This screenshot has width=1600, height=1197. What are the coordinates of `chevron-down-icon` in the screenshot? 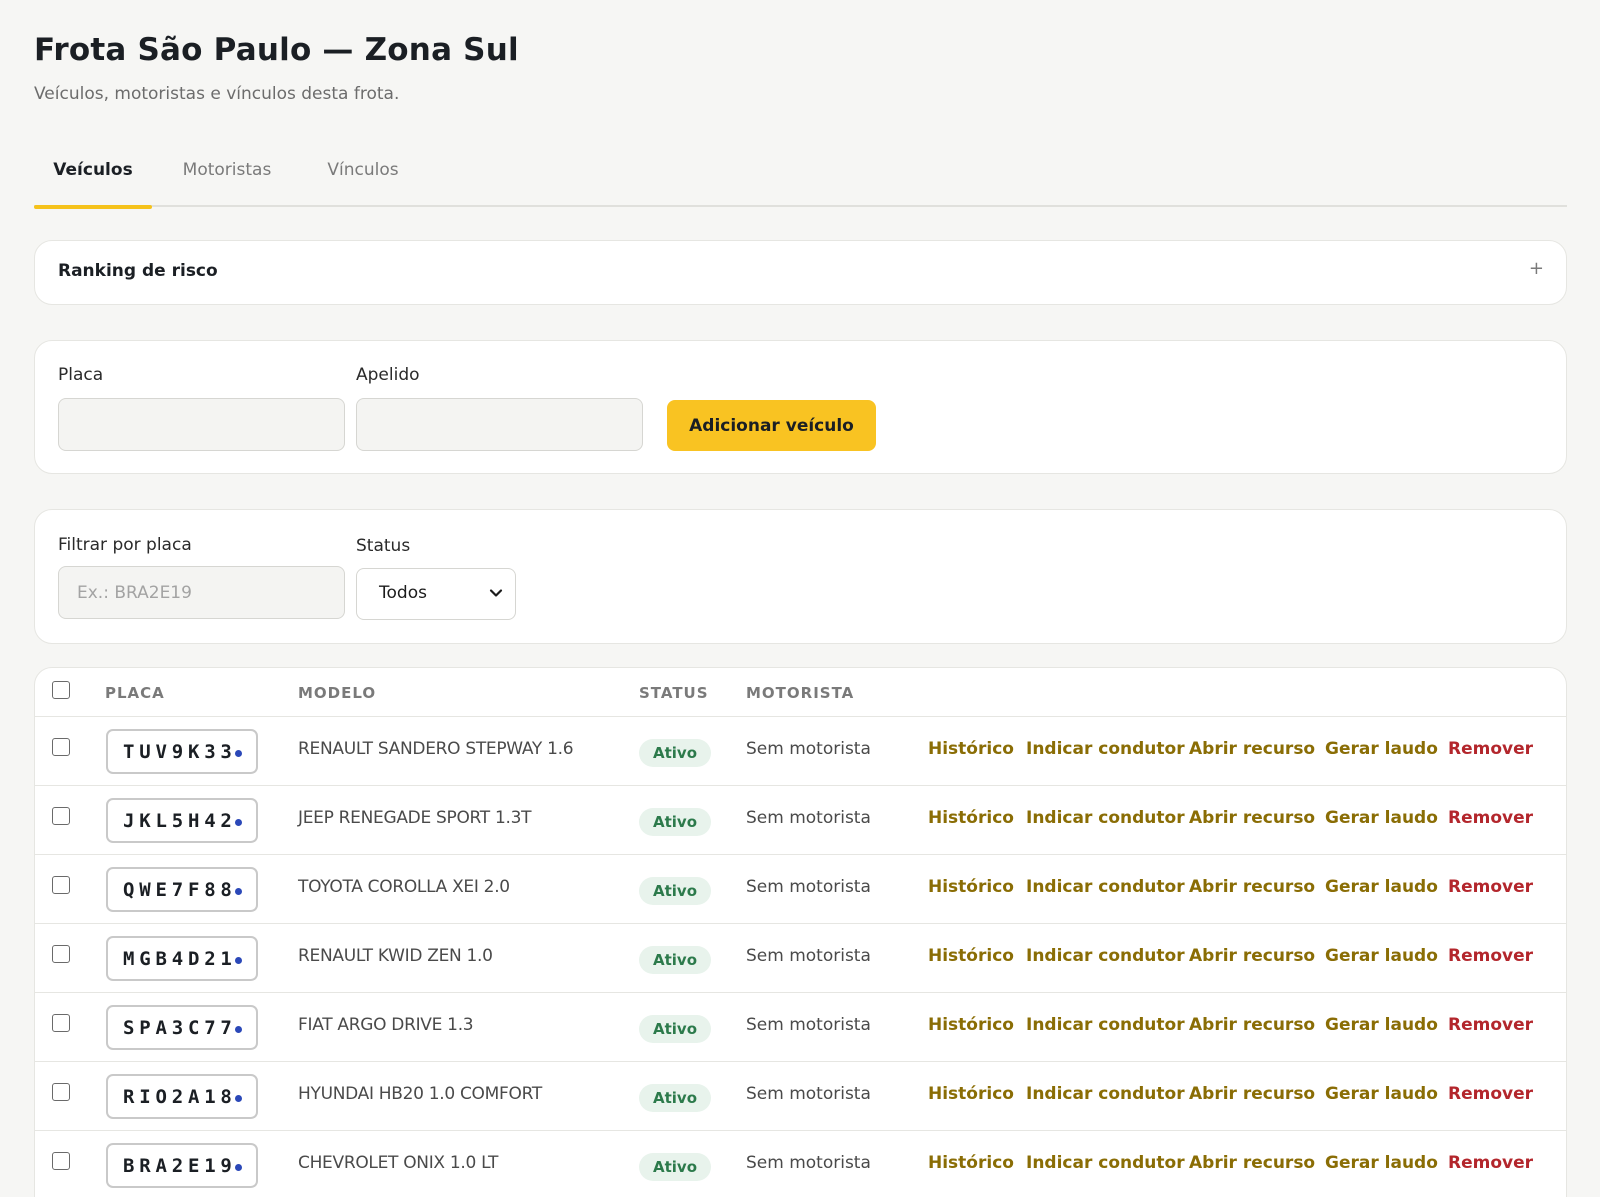 It's located at (496, 593).